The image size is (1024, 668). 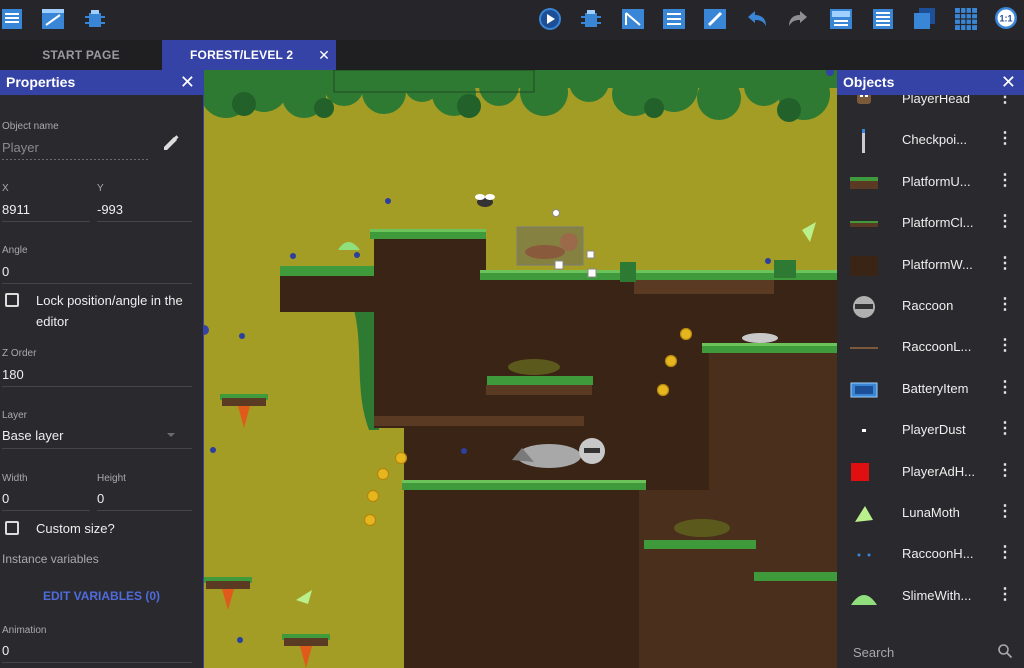 I want to click on object-row: Raccoon ⋮, so click(x=930, y=307).